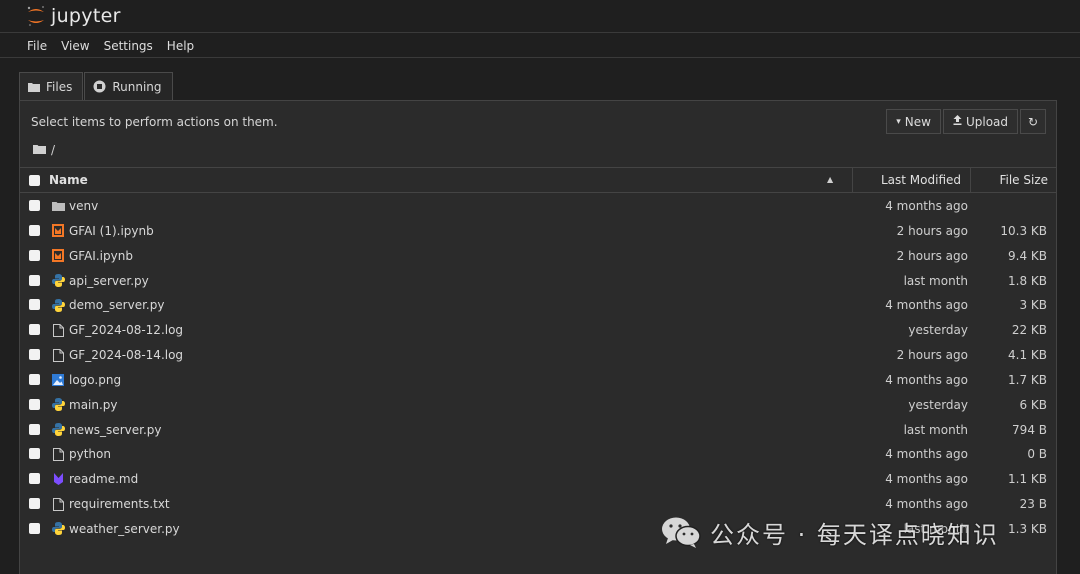 The height and width of the screenshot is (574, 1080). What do you see at coordinates (126, 355) in the screenshot?
I see `file-name: GF_2024-08-14.log` at bounding box center [126, 355].